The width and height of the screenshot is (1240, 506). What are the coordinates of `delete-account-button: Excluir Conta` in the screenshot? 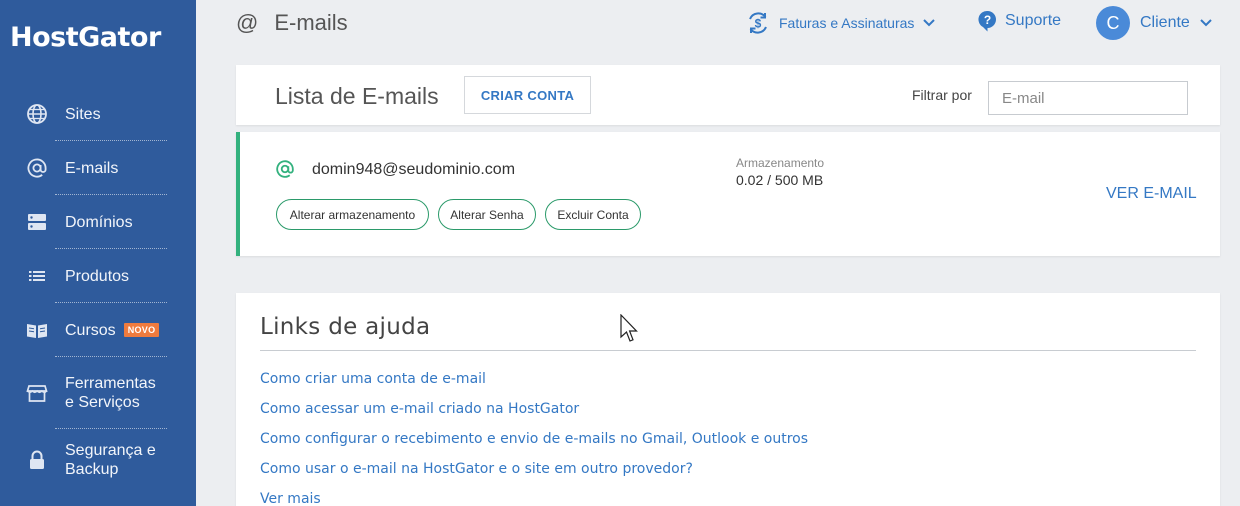 It's located at (593, 214).